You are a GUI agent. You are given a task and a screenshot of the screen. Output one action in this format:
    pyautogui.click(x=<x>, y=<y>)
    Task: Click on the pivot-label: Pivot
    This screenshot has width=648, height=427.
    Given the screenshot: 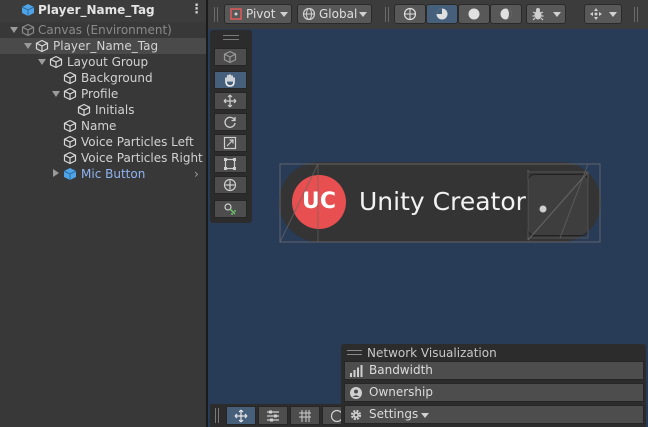 What is the action you would take?
    pyautogui.click(x=261, y=14)
    